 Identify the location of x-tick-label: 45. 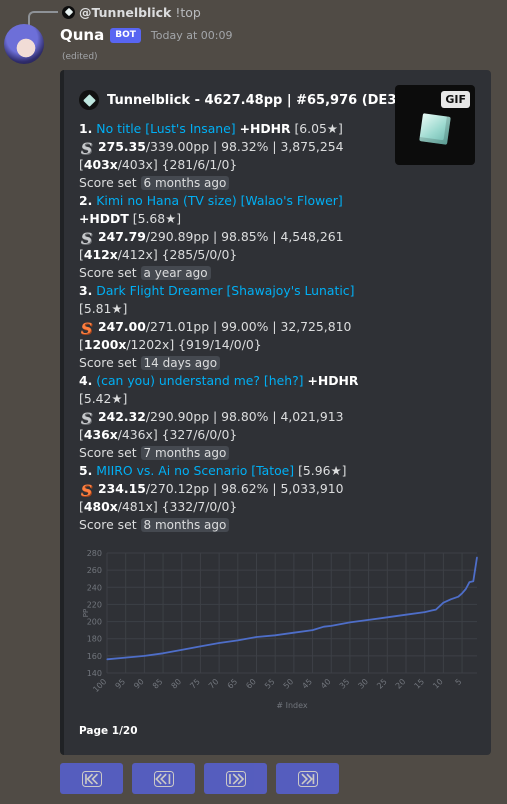
(307, 684).